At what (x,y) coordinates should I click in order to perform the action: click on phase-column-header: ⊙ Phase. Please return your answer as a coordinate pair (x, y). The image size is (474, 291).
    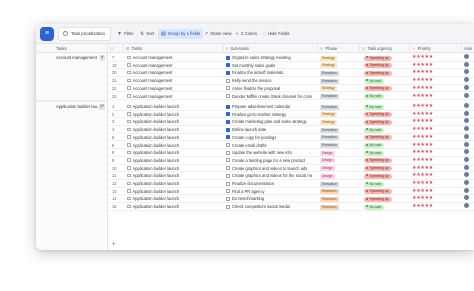
    Looking at the image, I should click on (339, 48).